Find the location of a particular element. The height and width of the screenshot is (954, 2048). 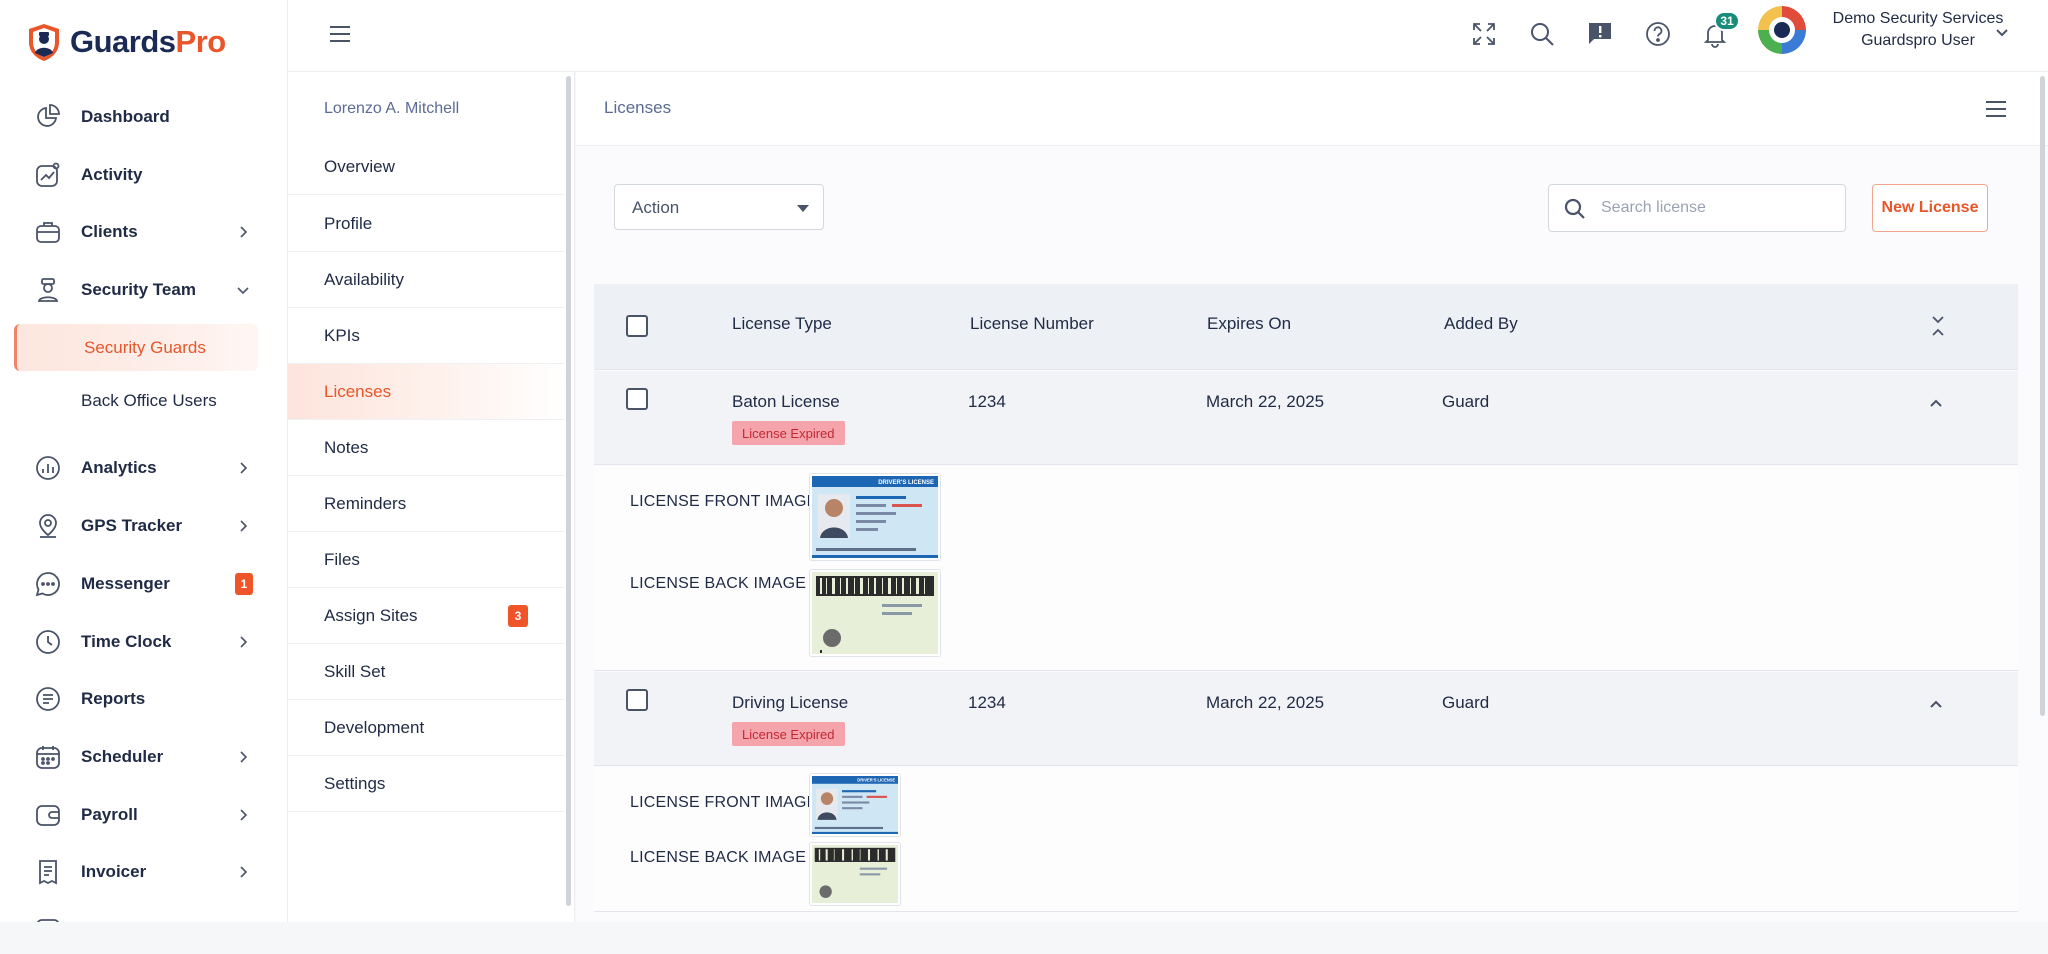

sidebar-item-label: Payroll is located at coordinates (109, 814).